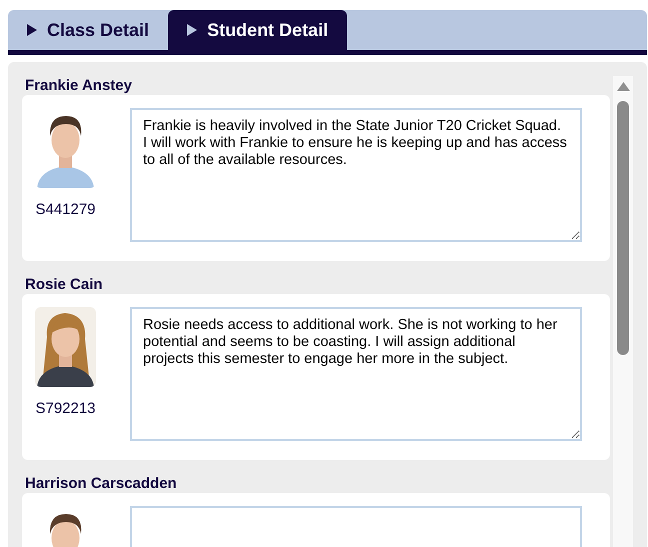 This screenshot has width=648, height=547. What do you see at coordinates (623, 86) in the screenshot?
I see `scroll-up-icon` at bounding box center [623, 86].